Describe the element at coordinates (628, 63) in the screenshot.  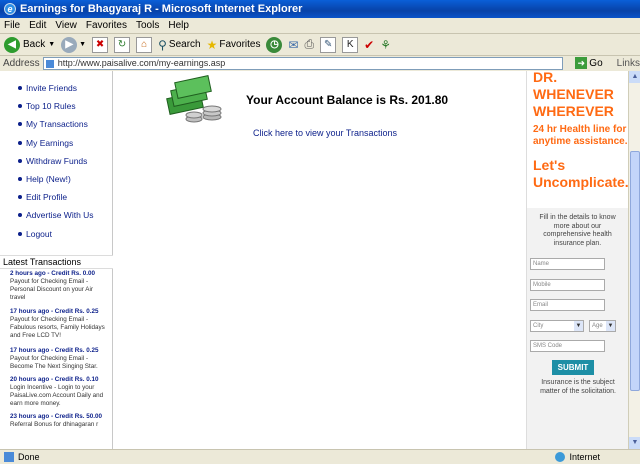
I see `links-button: Links` at that location.